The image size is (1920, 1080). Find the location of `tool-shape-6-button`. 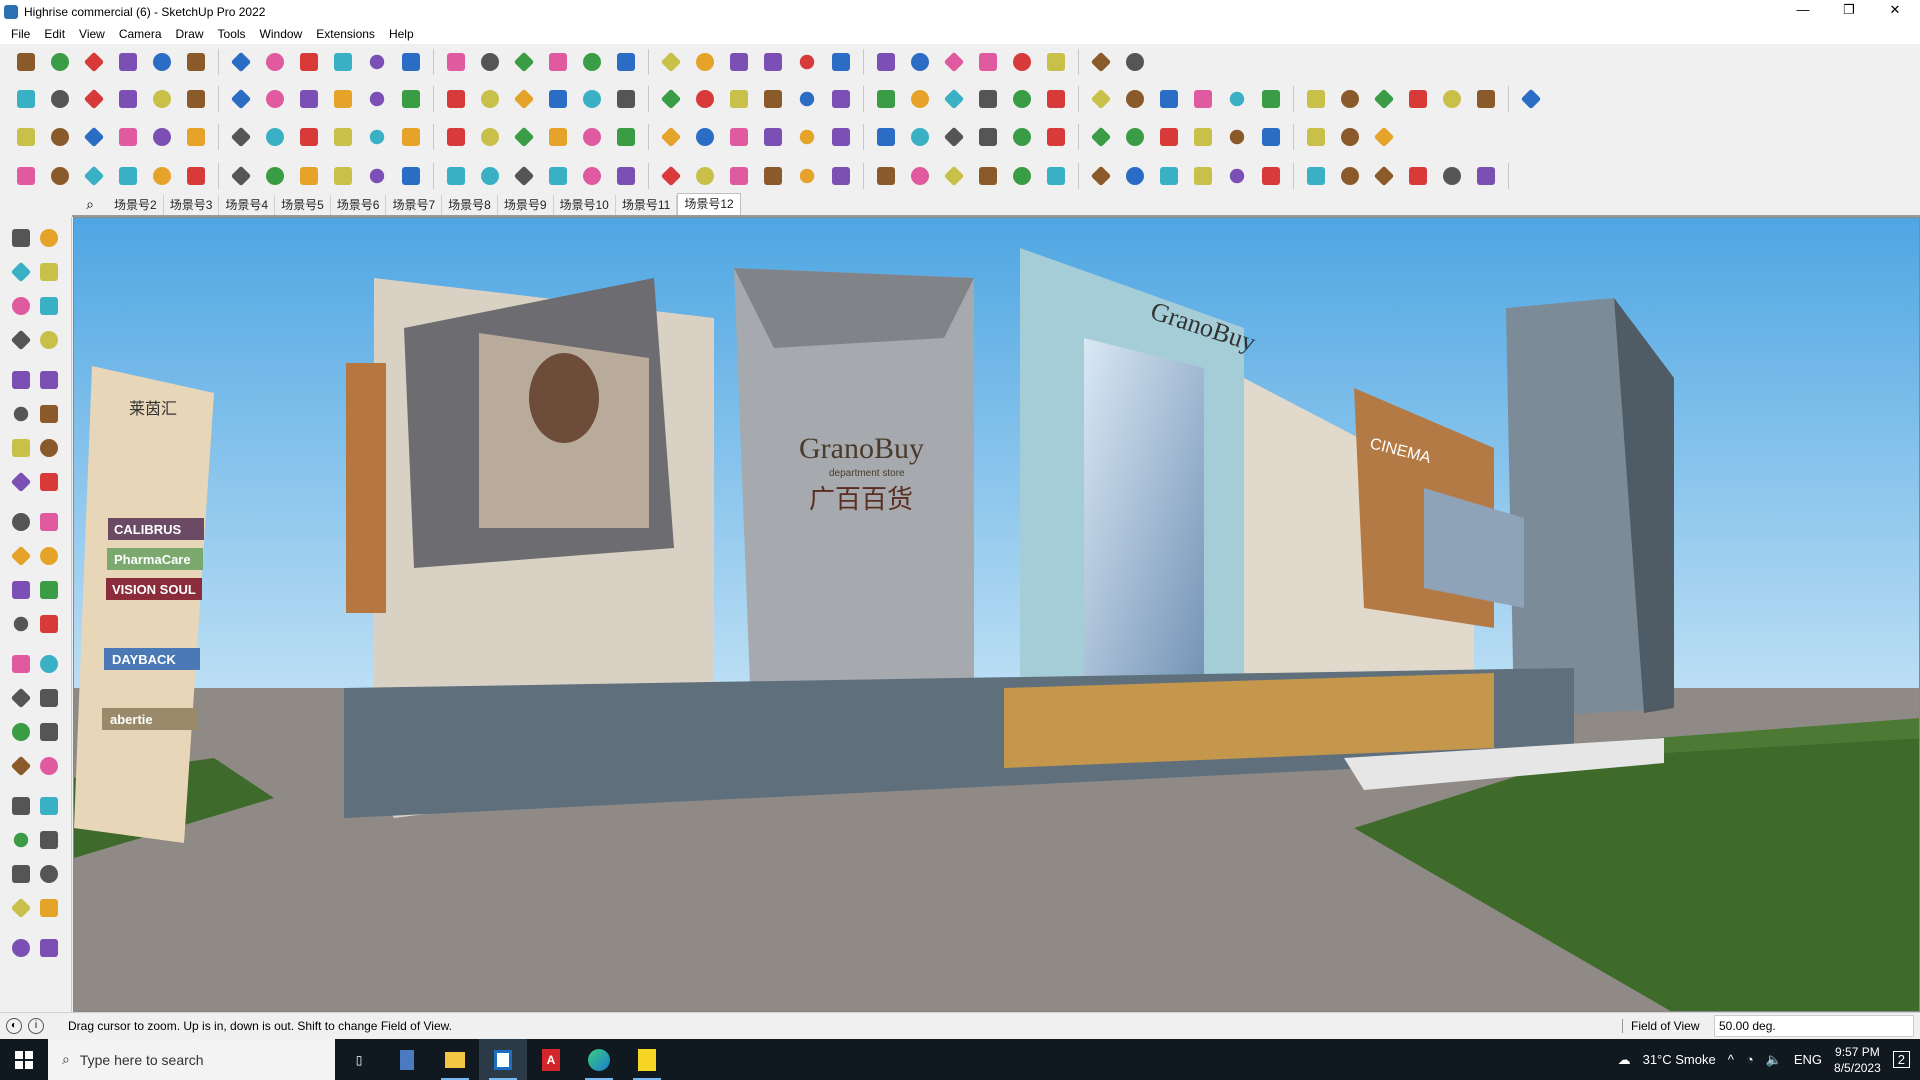

tool-shape-6-button is located at coordinates (1101, 99).